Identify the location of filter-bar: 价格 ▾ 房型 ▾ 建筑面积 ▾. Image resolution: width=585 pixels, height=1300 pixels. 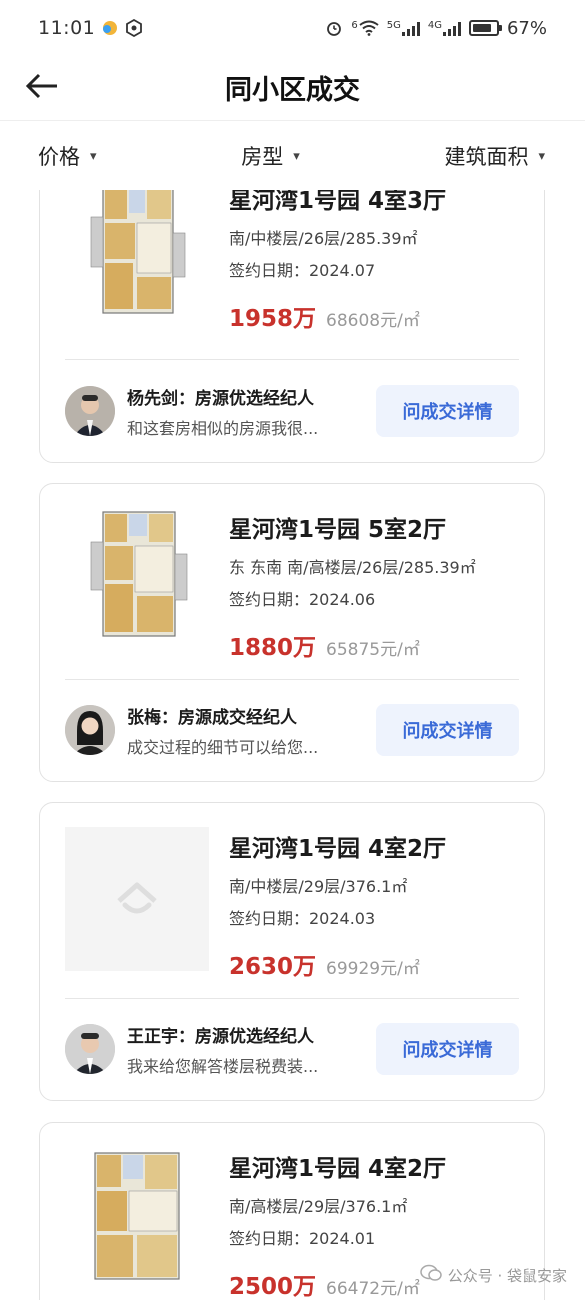
(292, 155).